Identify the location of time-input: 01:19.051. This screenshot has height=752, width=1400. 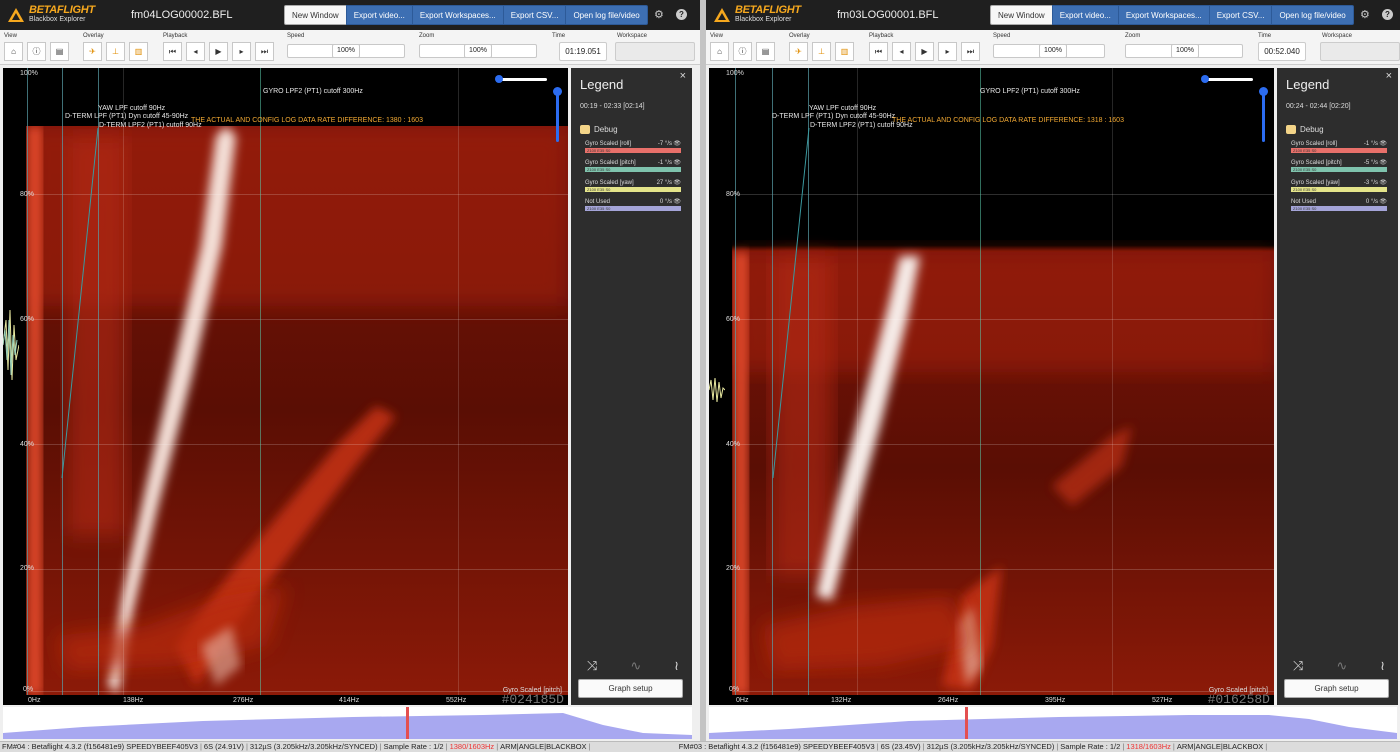
(583, 51).